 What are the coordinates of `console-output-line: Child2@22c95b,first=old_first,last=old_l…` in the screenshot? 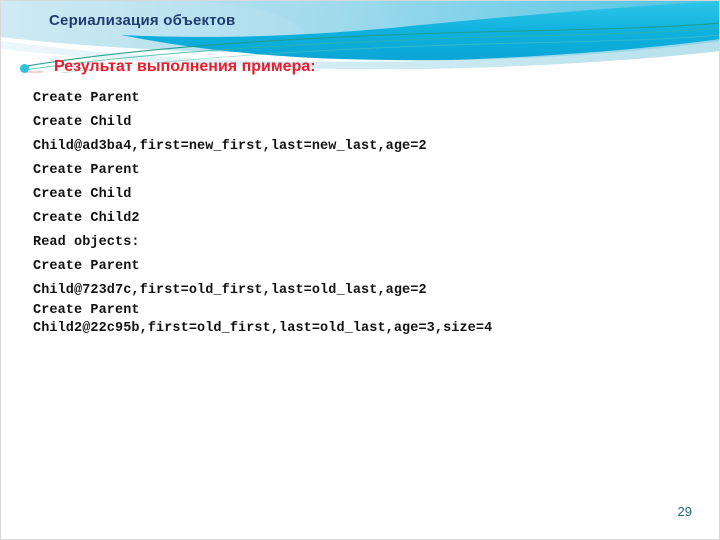 It's located at (263, 328).